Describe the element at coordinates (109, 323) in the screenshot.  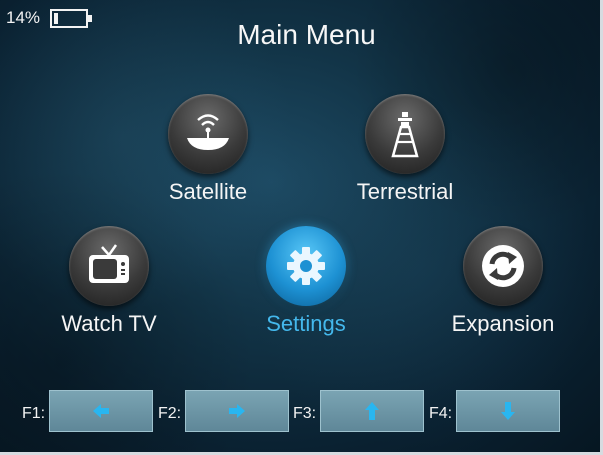
I see `menu-label-watch-tv: Watch TV` at that location.